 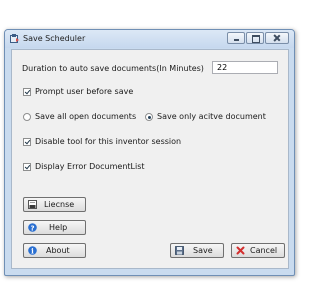 I want to click on help-icon: ?, so click(x=32, y=227).